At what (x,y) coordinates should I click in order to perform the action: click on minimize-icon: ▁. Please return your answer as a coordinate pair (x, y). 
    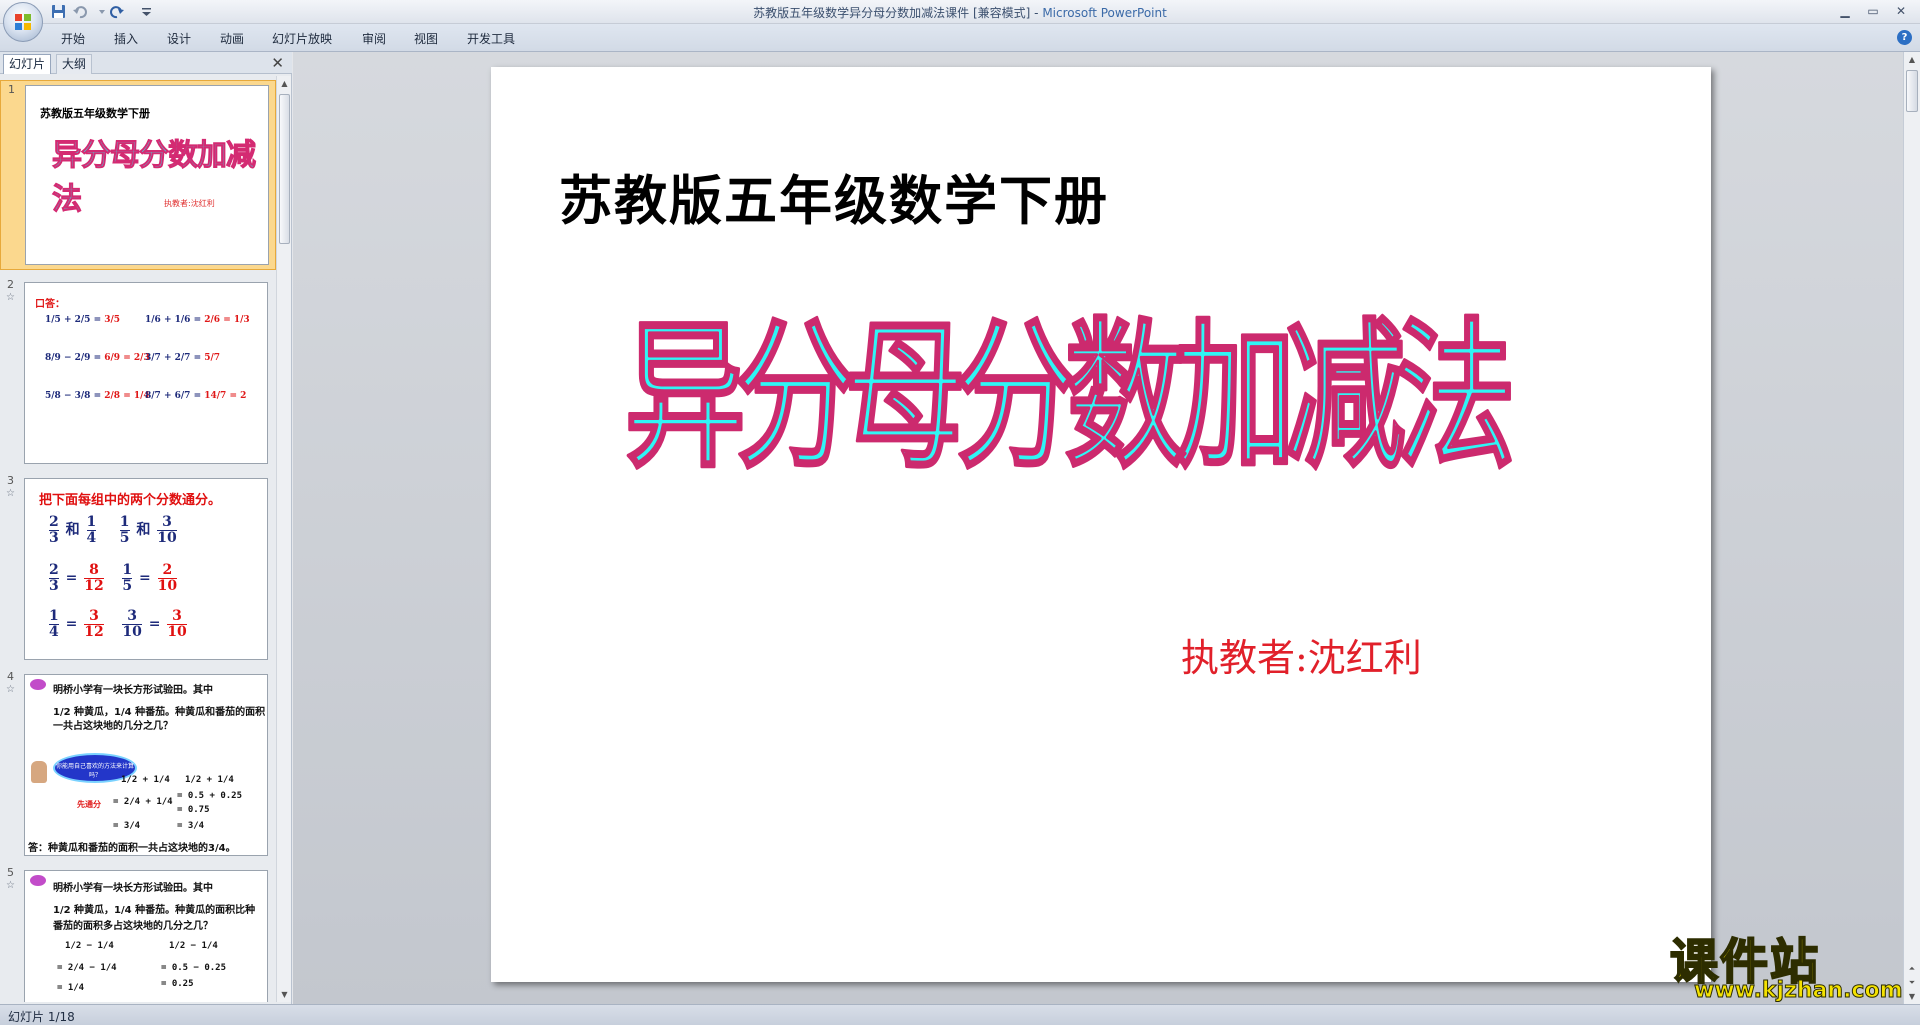
    Looking at the image, I should click on (1845, 11).